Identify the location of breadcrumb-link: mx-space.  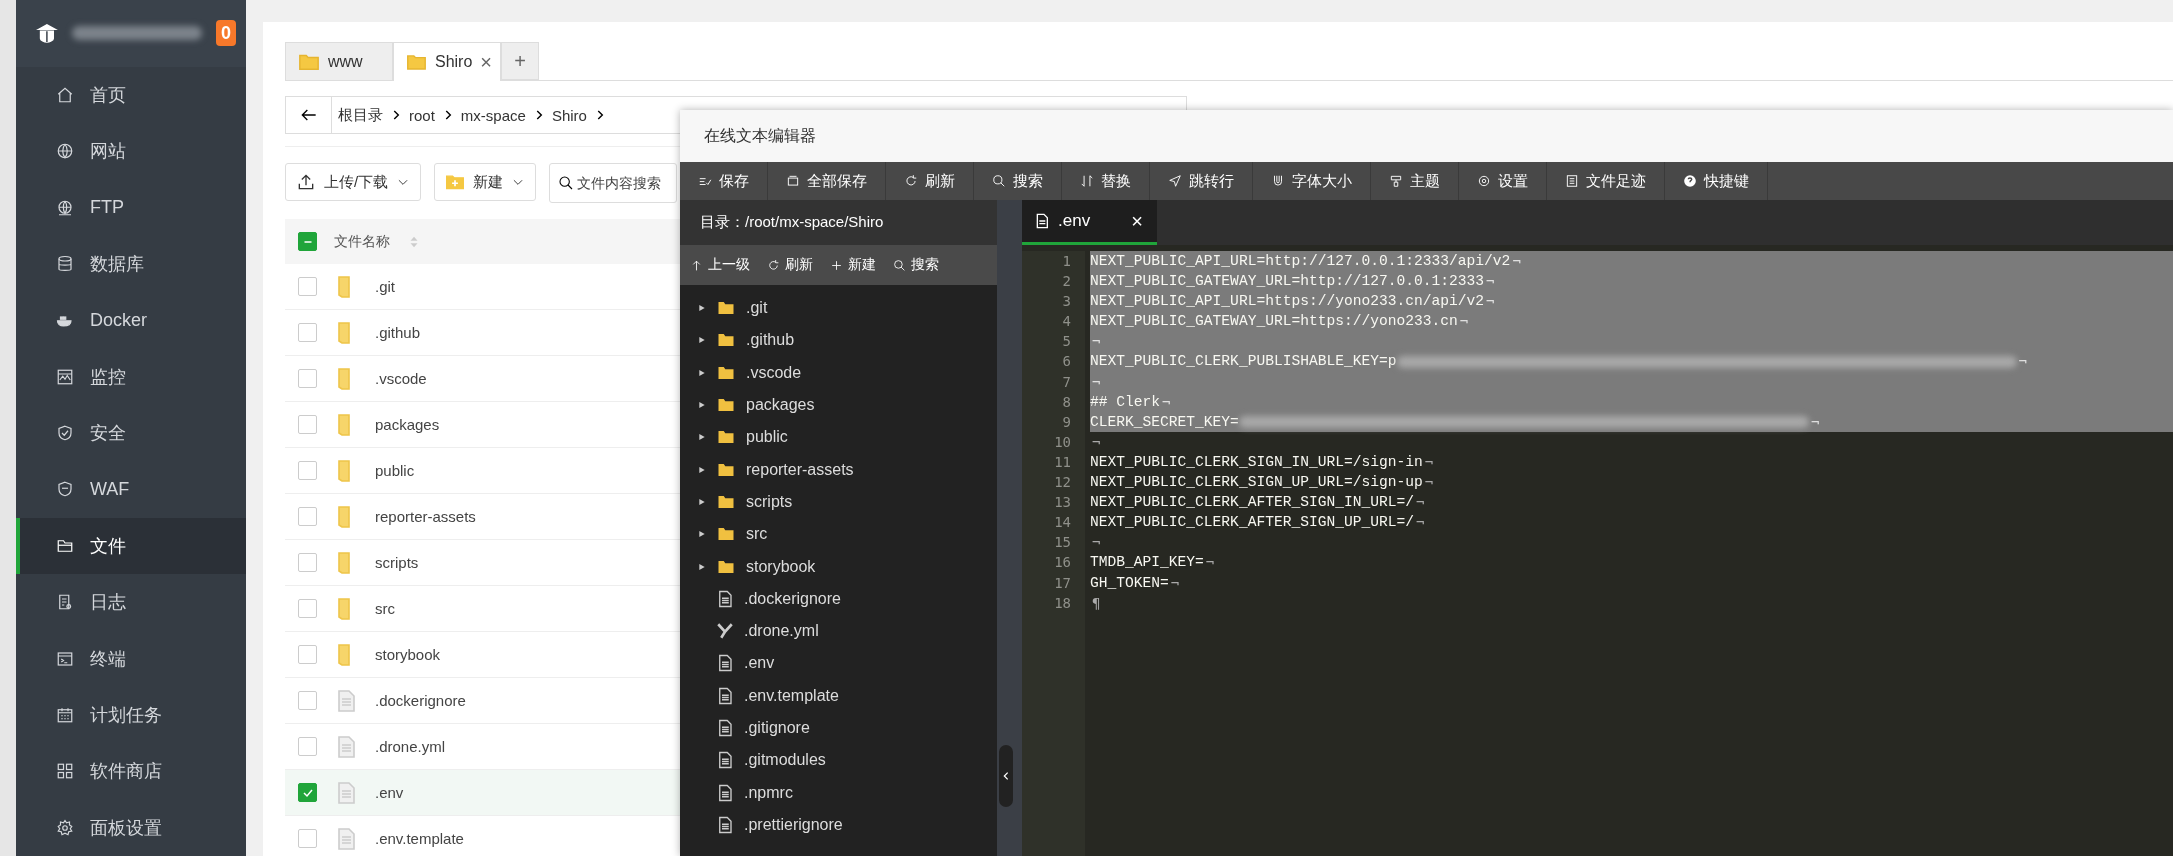
(493, 115).